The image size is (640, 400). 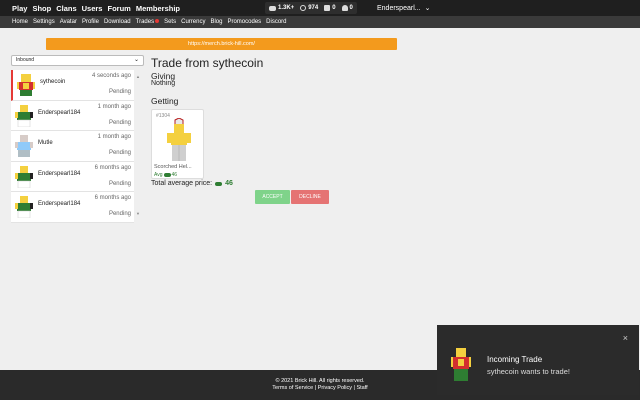 I want to click on nav-play: Play, so click(x=19, y=8).